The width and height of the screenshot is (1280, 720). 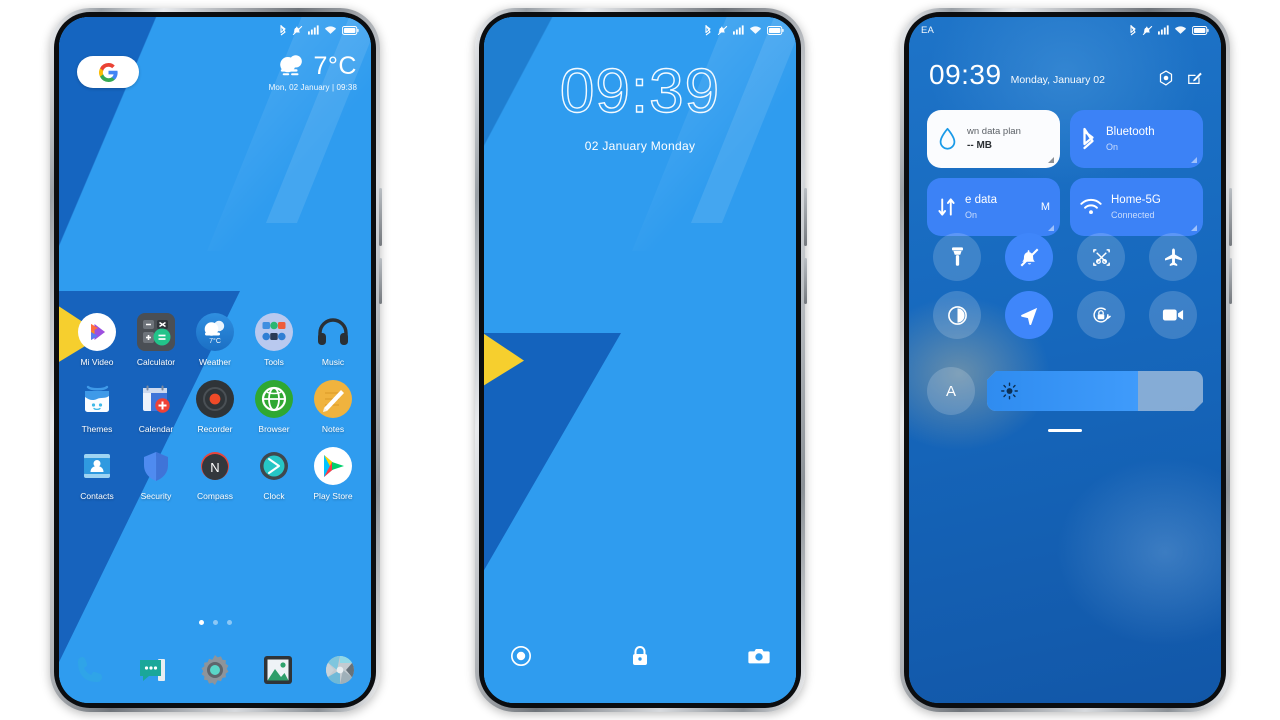 What do you see at coordinates (1136, 207) in the screenshot?
I see `tile-wifi: Home-5G Connected` at bounding box center [1136, 207].